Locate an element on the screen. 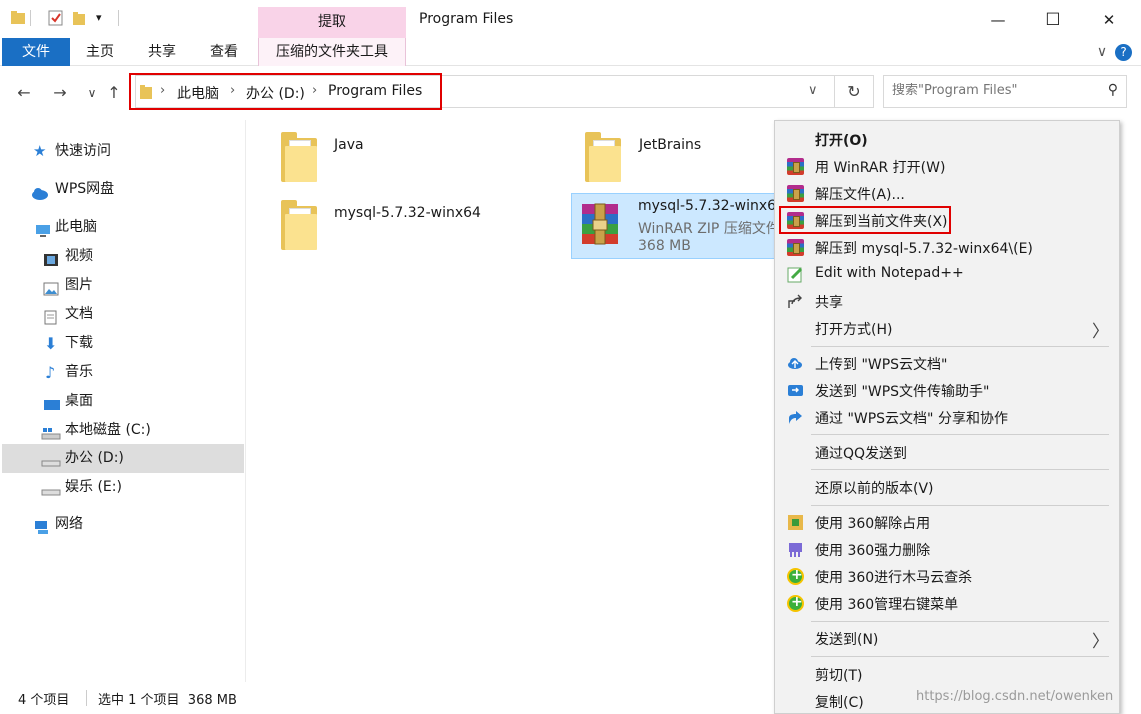 This screenshot has height=714, width=1141. menu-item-send-to: 发送到(N) 〉 is located at coordinates (947, 638).